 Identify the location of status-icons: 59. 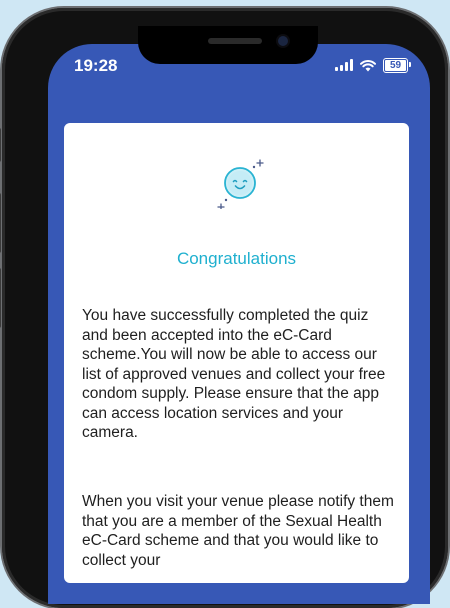
(373, 65).